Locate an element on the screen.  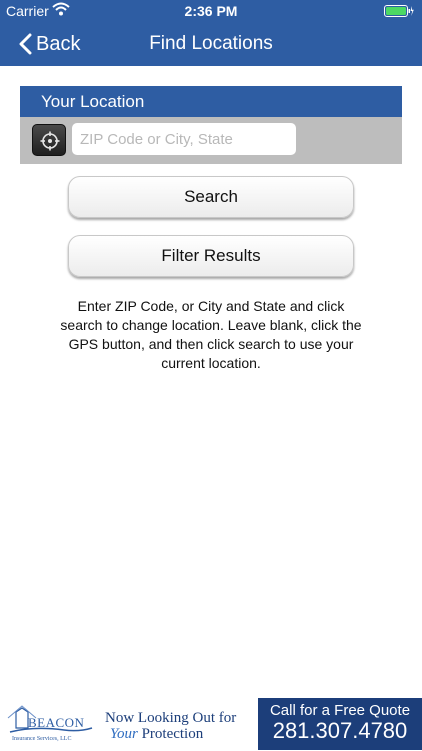
ad-tagline-your: Your is located at coordinates (124, 734).